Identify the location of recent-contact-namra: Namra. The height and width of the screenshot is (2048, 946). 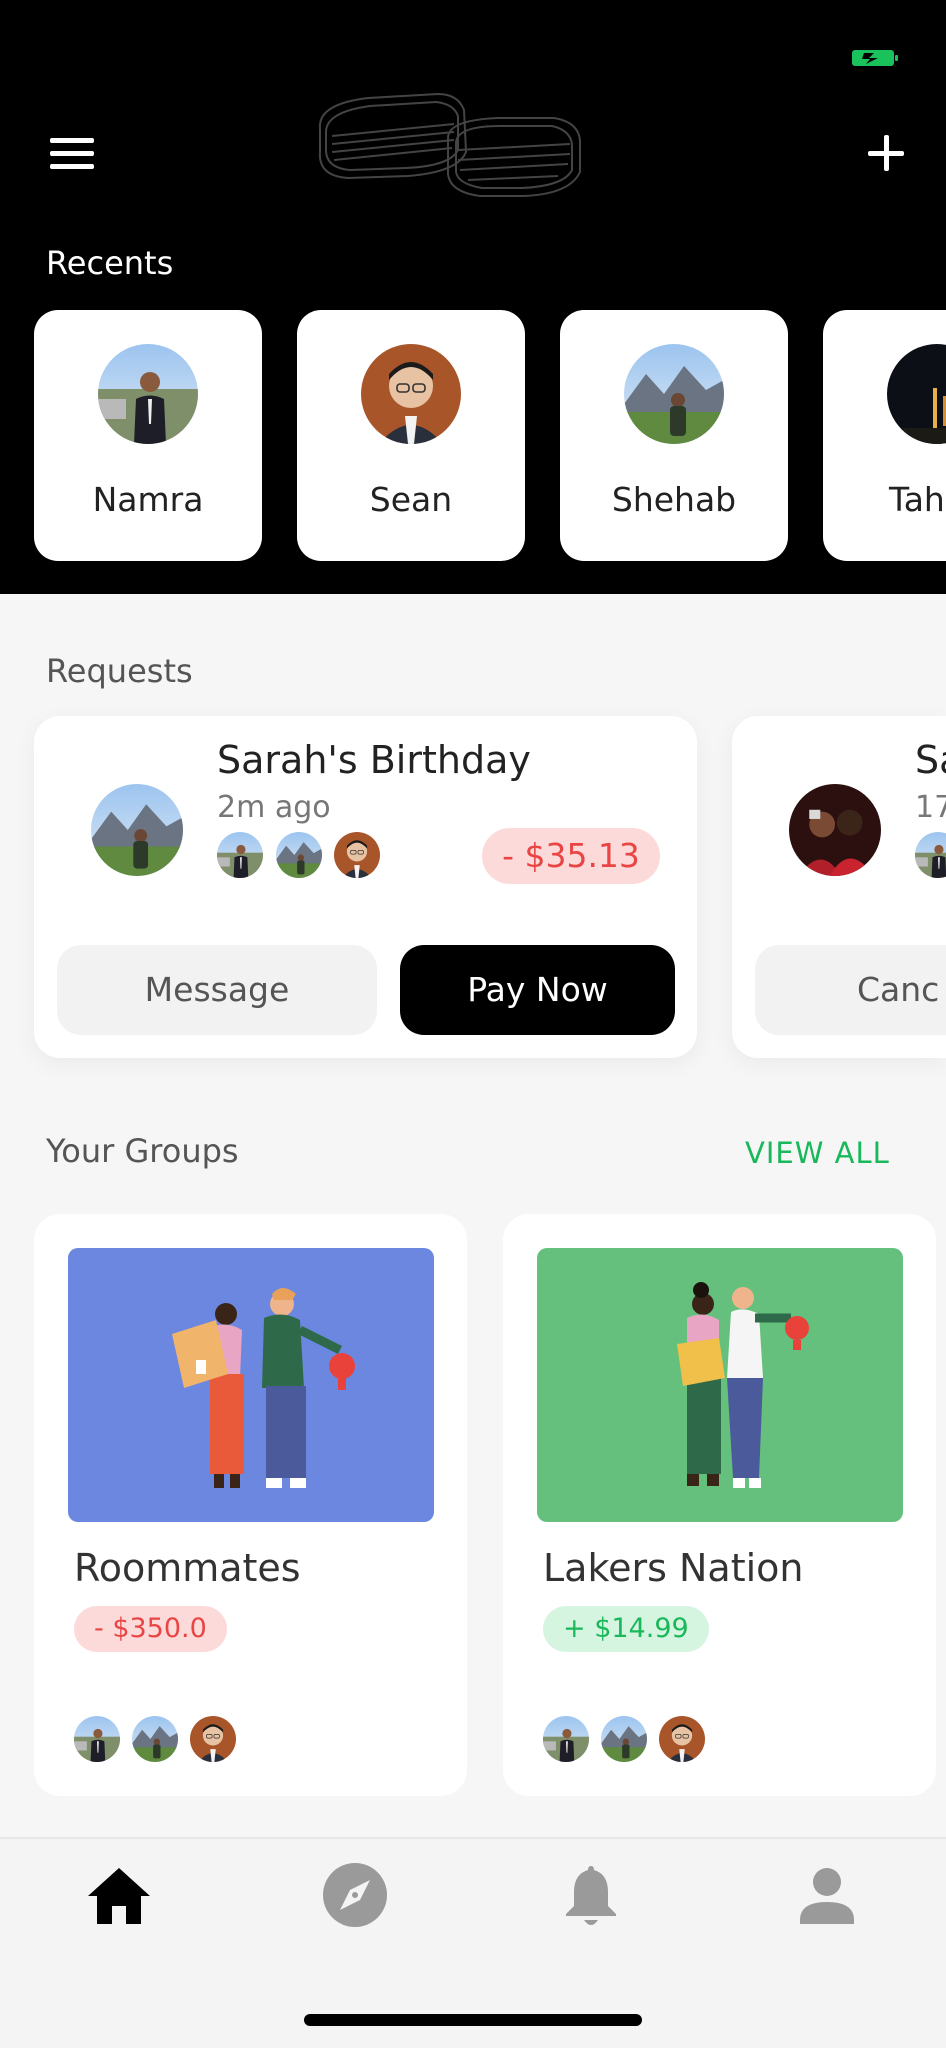
(148, 435).